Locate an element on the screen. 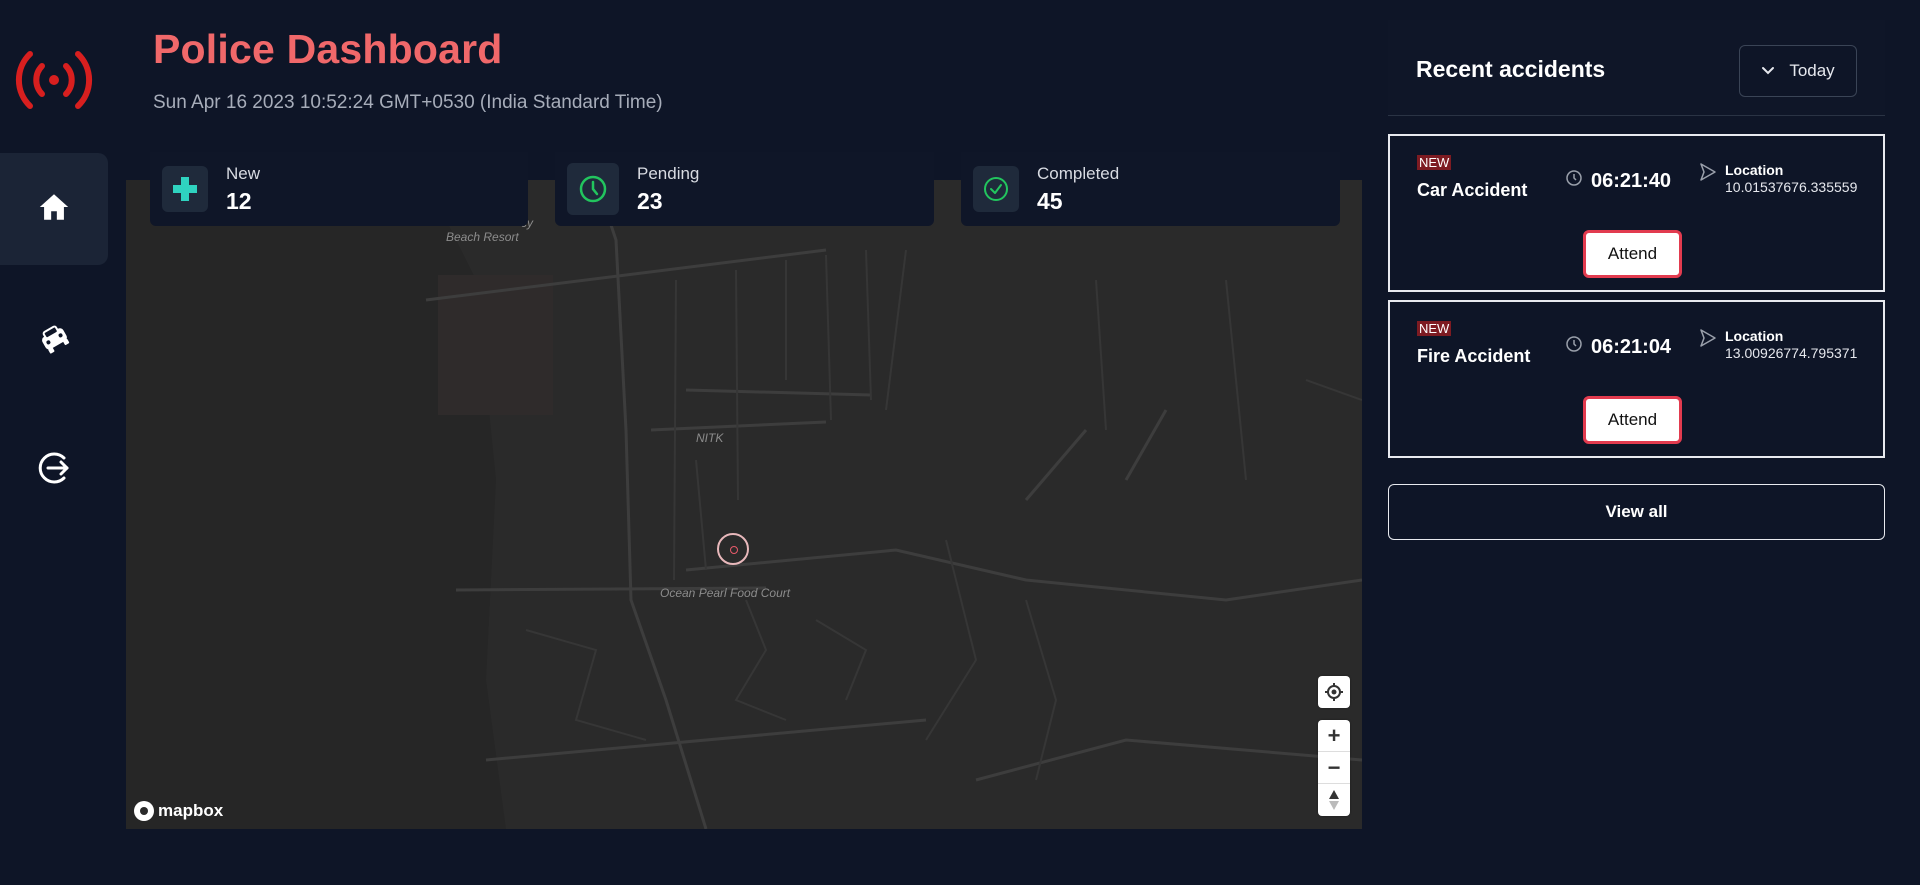 The width and height of the screenshot is (1920, 885). navigation-control: + − is located at coordinates (1334, 768).